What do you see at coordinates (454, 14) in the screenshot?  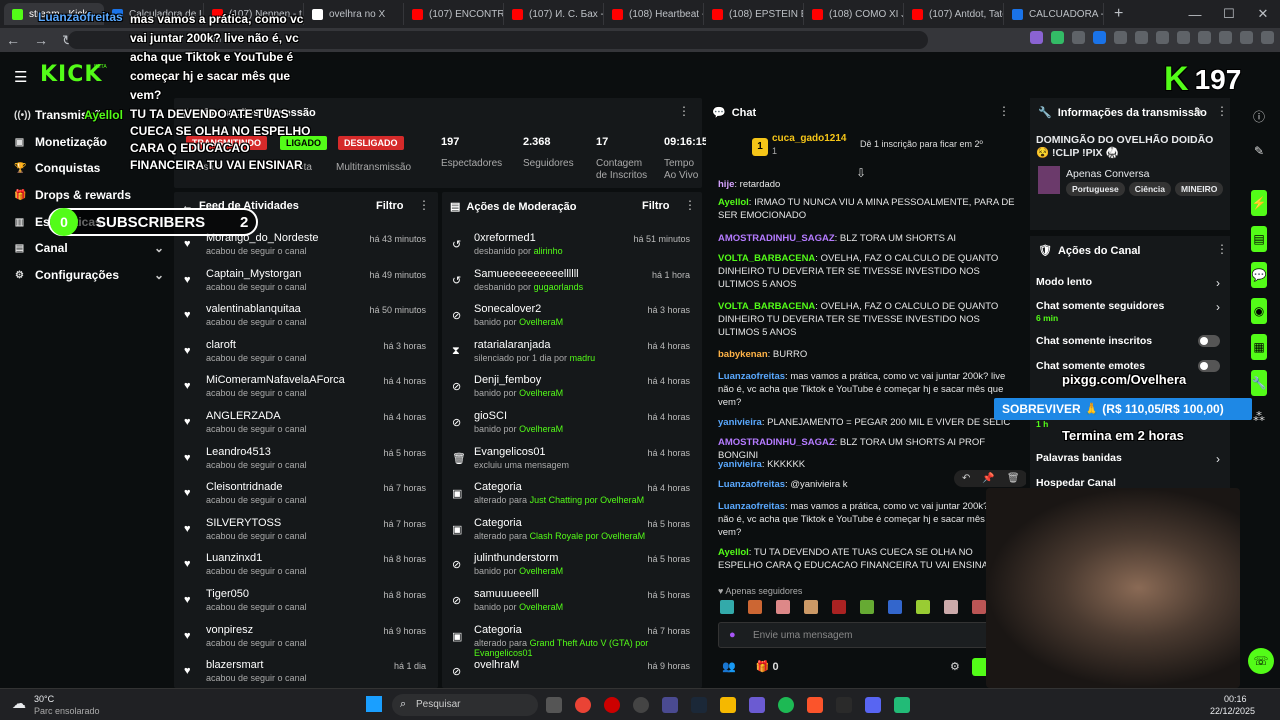 I see `browser-tab: (107) ENCONTREI A` at bounding box center [454, 14].